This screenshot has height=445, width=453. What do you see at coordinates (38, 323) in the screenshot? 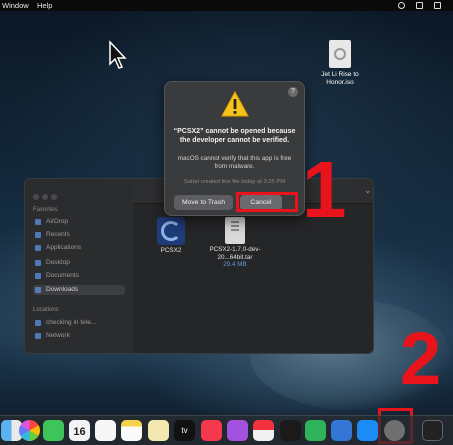
I see `disk-icon` at bounding box center [38, 323].